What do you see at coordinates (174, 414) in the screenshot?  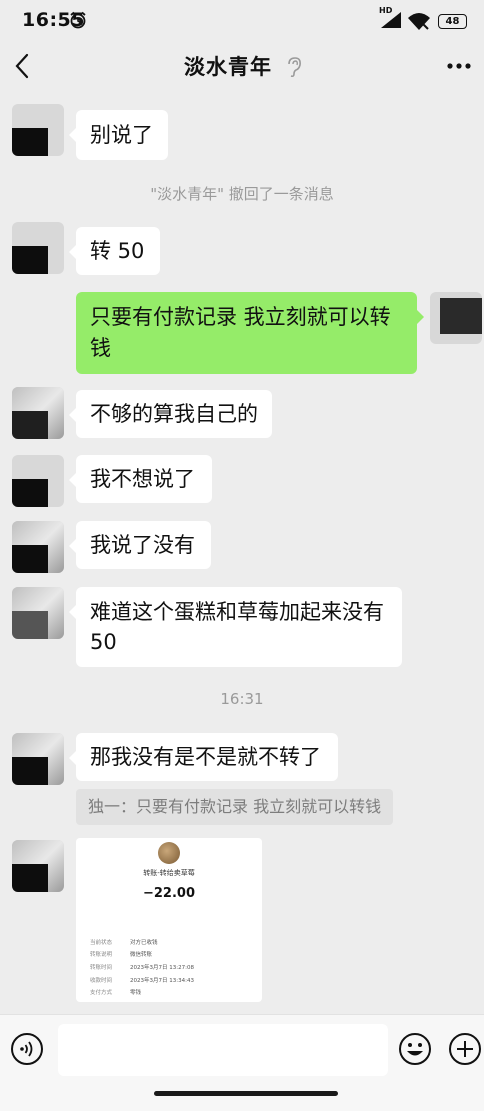 I see `message-text: 不够的算我自己的` at bounding box center [174, 414].